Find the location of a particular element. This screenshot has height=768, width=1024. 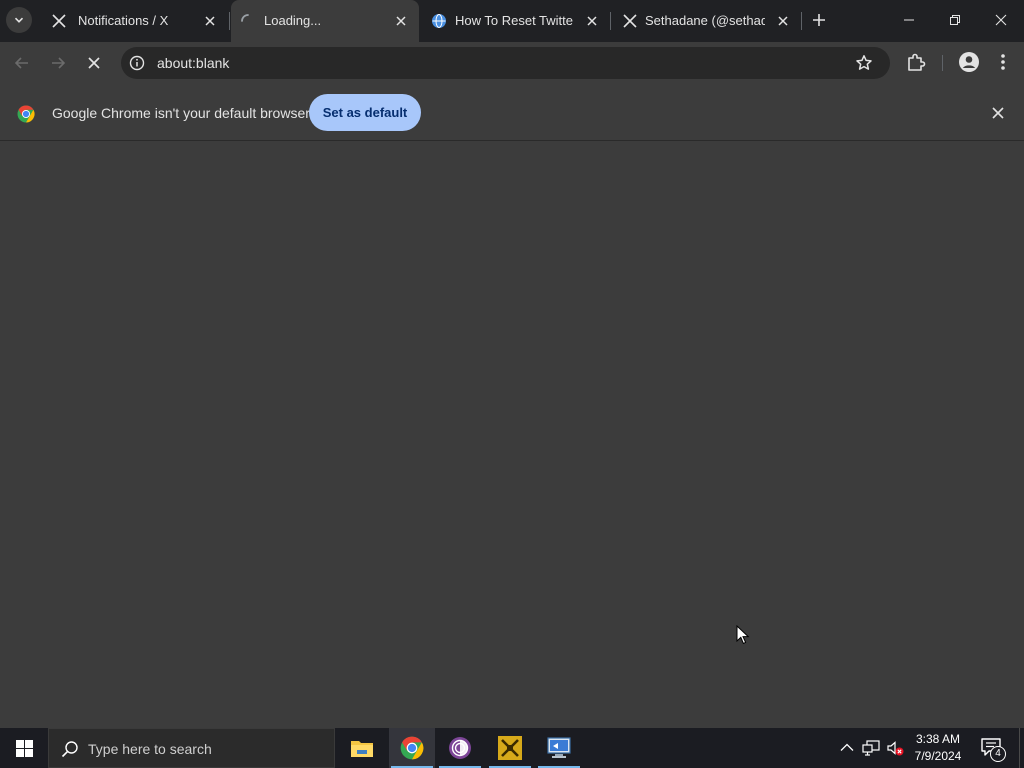

windows-logo-icon is located at coordinates (24, 748).